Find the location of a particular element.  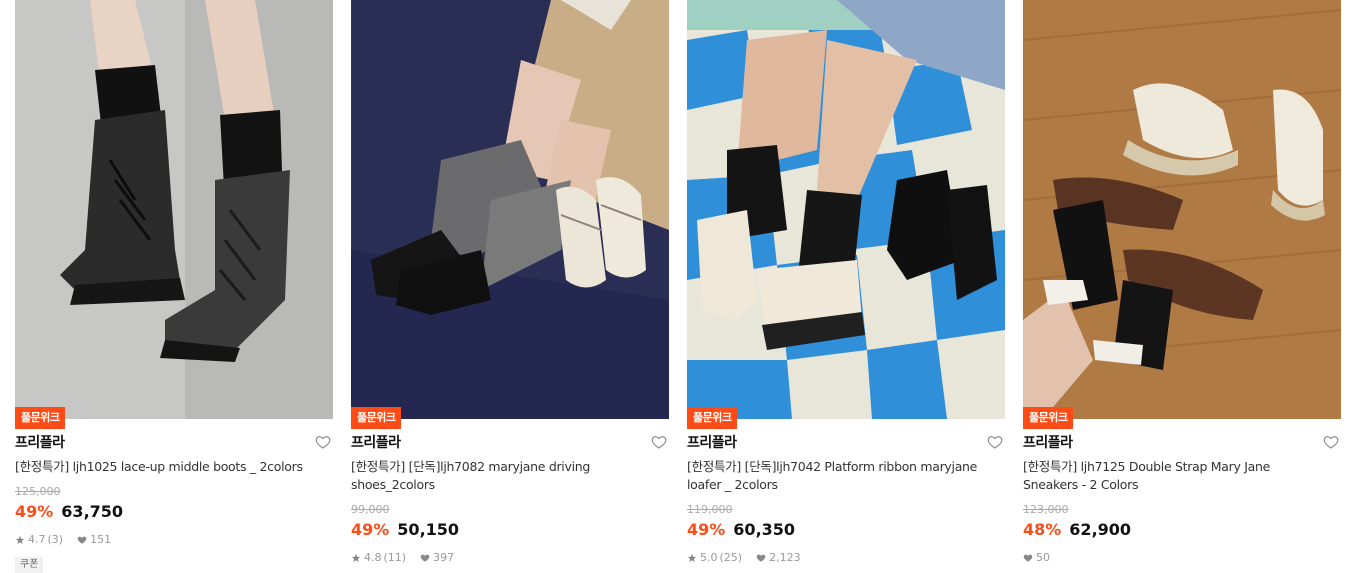

sale-price: 50,150 is located at coordinates (428, 529).